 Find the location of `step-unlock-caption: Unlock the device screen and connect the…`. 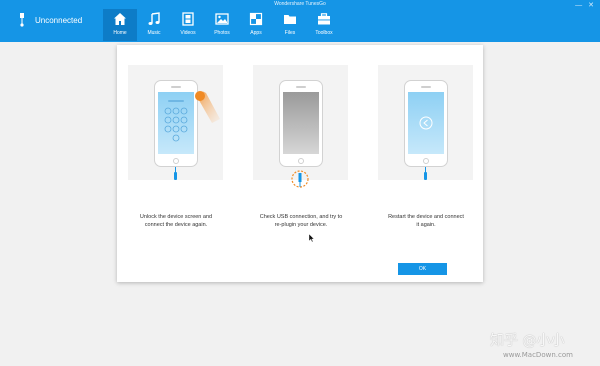

step-unlock-caption: Unlock the device screen and connect the… is located at coordinates (176, 221).